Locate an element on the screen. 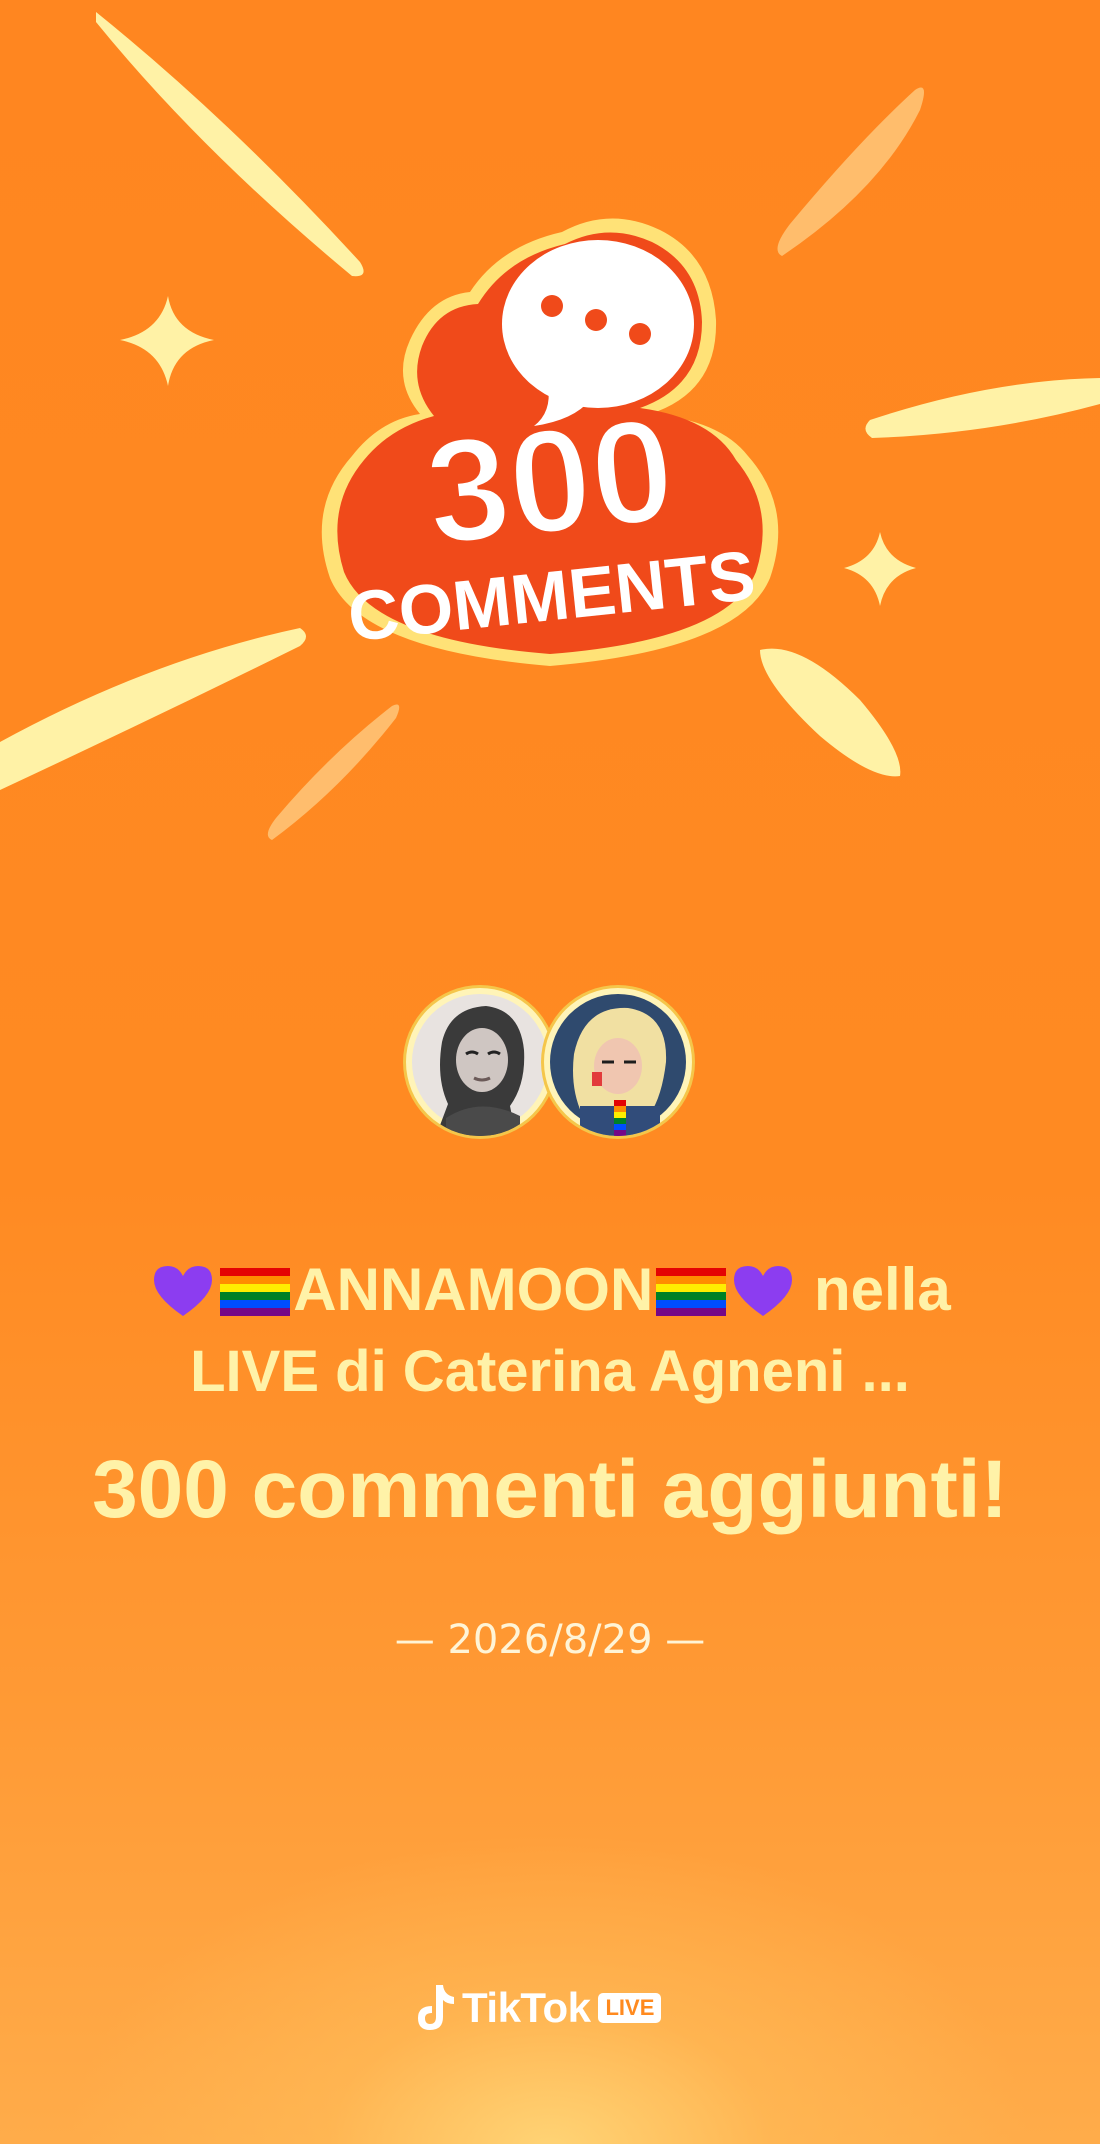 The image size is (1100, 2144). user-line: ANNAMOON nella is located at coordinates (550, 1290).